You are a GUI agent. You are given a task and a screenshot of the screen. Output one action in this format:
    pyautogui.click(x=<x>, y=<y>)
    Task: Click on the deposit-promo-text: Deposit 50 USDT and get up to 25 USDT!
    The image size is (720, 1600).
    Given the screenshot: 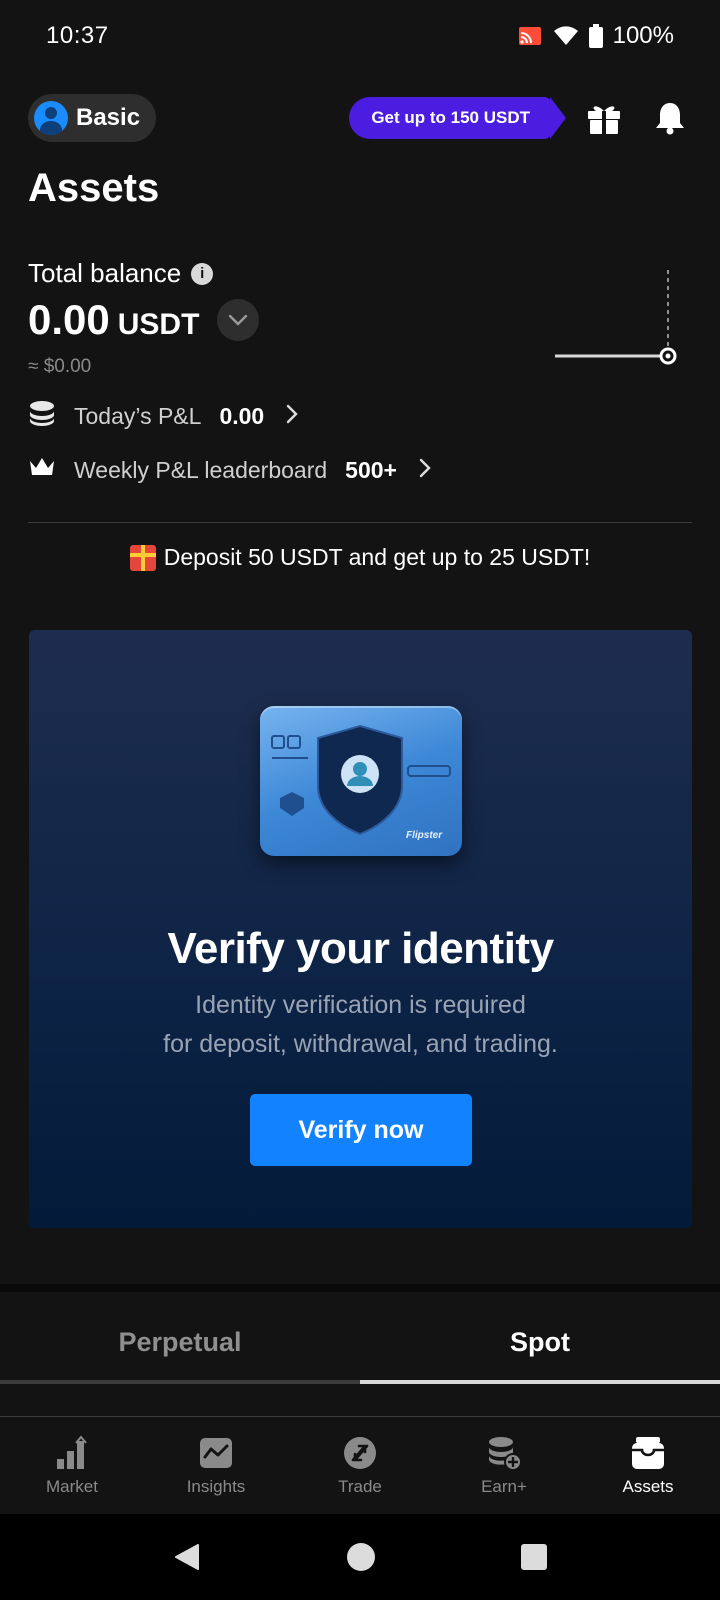 What is the action you would take?
    pyautogui.click(x=377, y=557)
    